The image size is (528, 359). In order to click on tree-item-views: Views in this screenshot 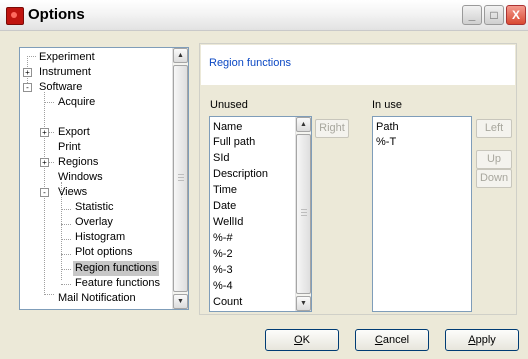, I will do `click(72, 192)`.